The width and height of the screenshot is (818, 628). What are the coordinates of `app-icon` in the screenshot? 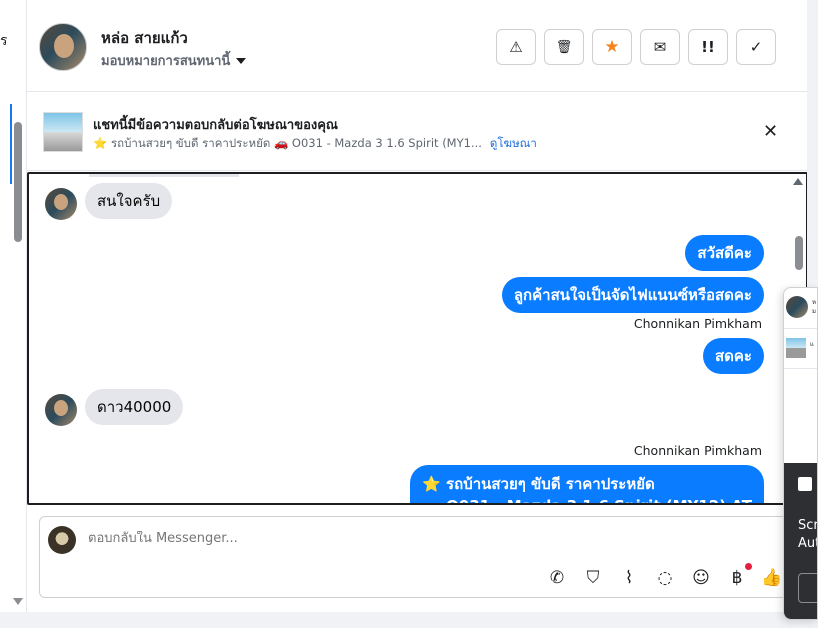 It's located at (805, 484).